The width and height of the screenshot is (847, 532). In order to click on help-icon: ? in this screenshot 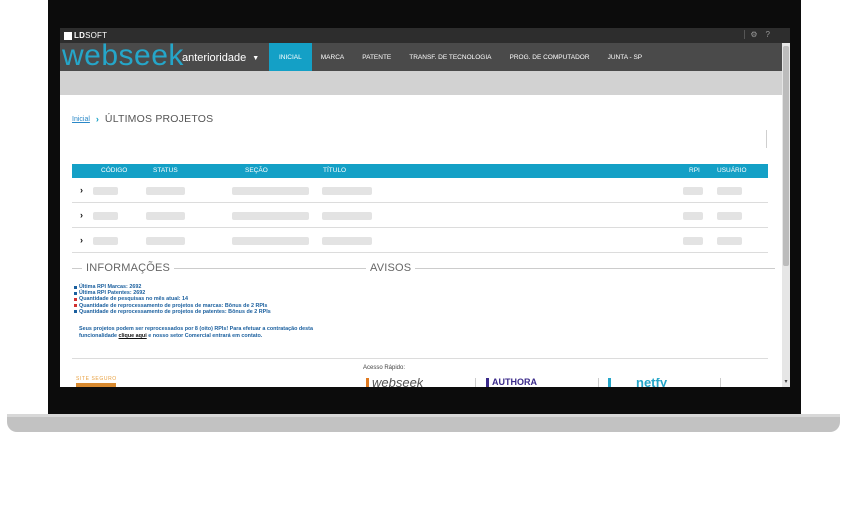, I will do `click(768, 34)`.